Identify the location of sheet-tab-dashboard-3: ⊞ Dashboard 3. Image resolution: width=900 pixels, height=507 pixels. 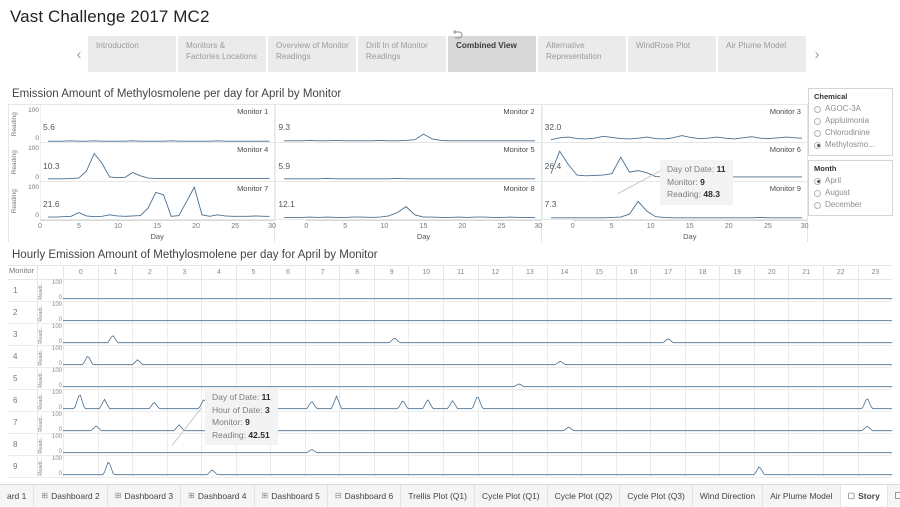
(145, 495).